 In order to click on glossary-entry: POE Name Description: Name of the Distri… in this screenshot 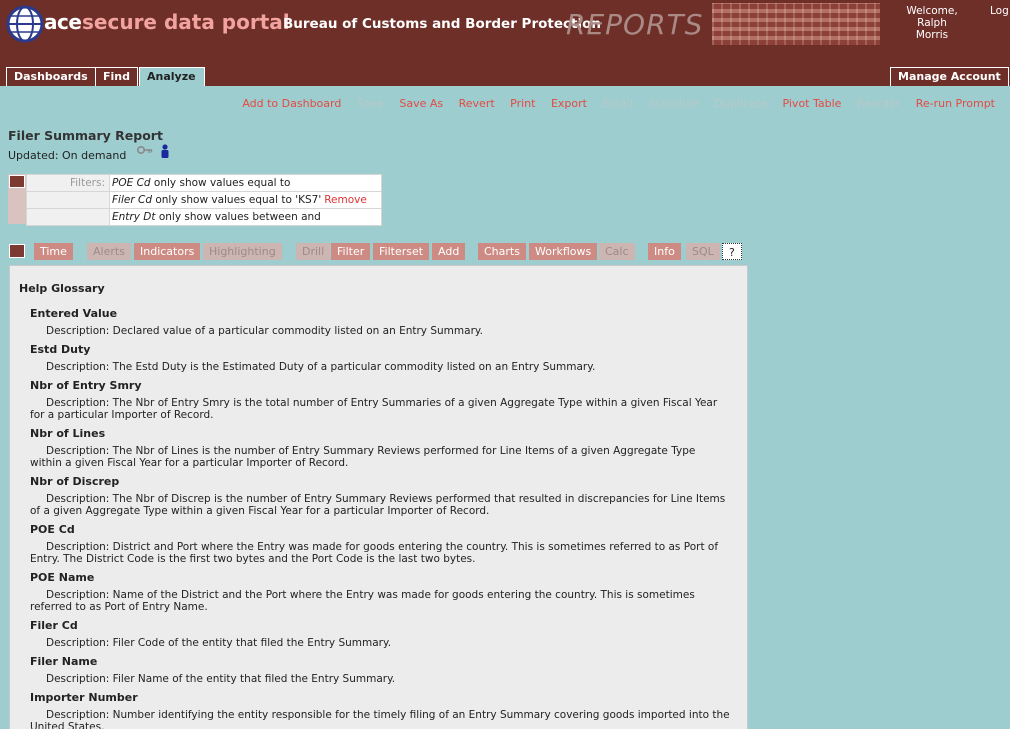, I will do `click(380, 592)`.